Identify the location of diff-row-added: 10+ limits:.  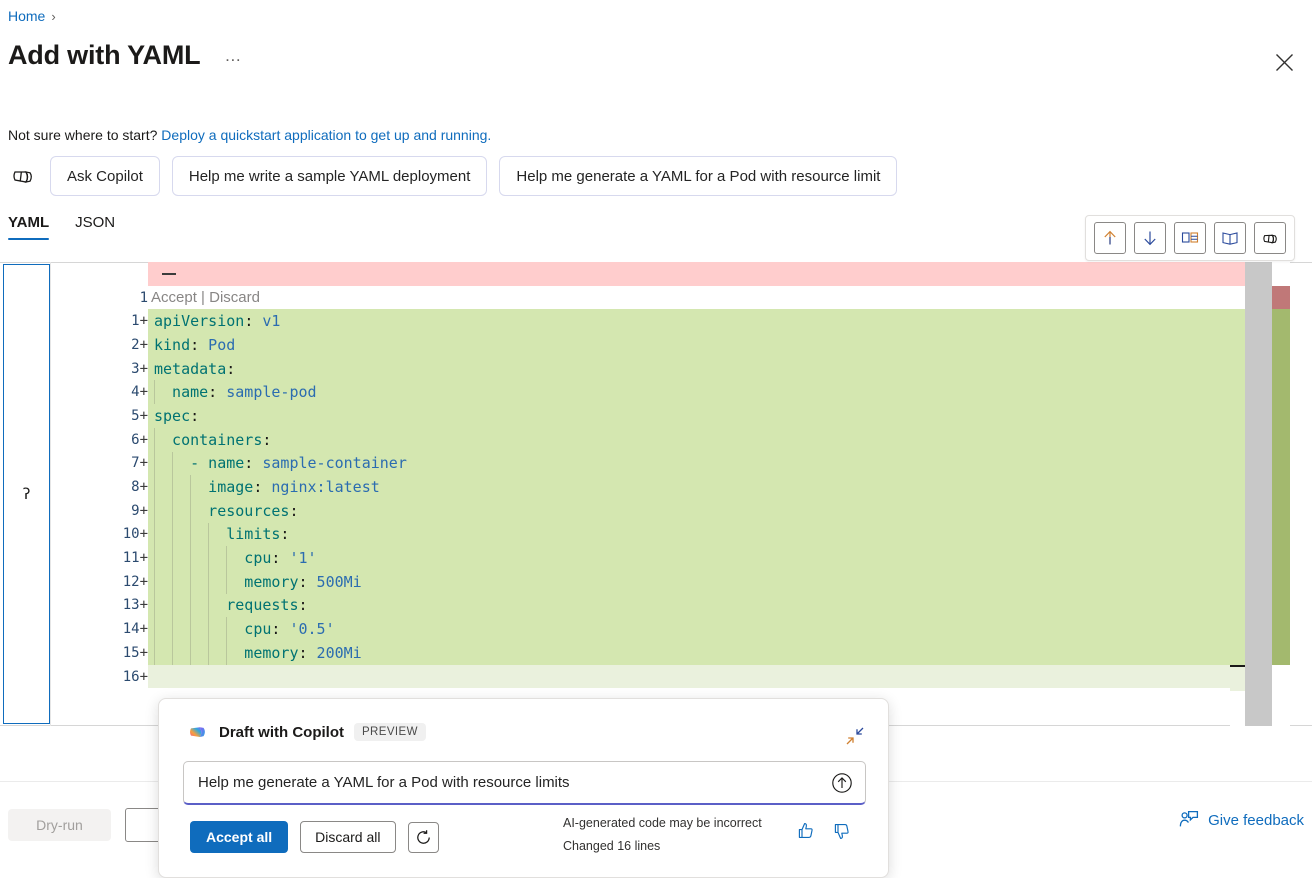
(640, 534).